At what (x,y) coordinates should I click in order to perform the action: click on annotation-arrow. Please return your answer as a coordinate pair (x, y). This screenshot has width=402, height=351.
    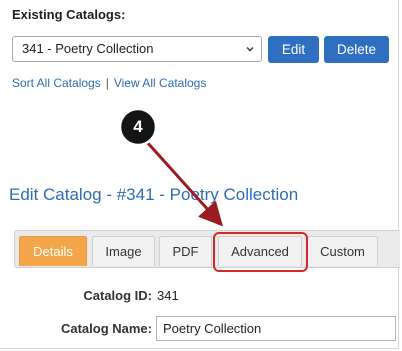
    Looking at the image, I should click on (184, 183).